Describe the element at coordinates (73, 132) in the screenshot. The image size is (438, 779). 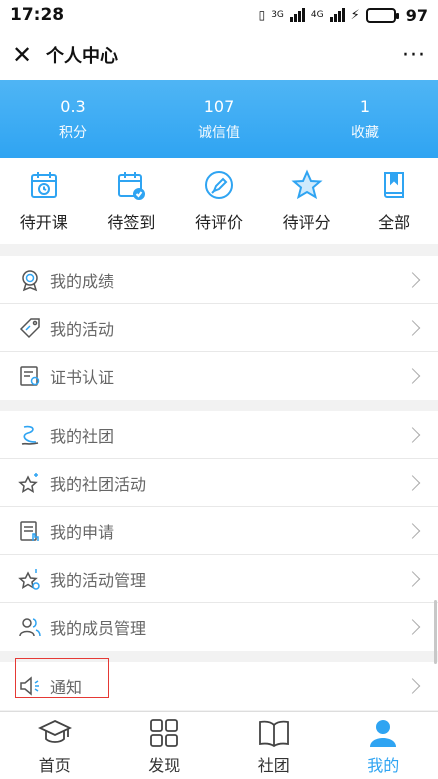
I see `stat-label: 积分` at that location.